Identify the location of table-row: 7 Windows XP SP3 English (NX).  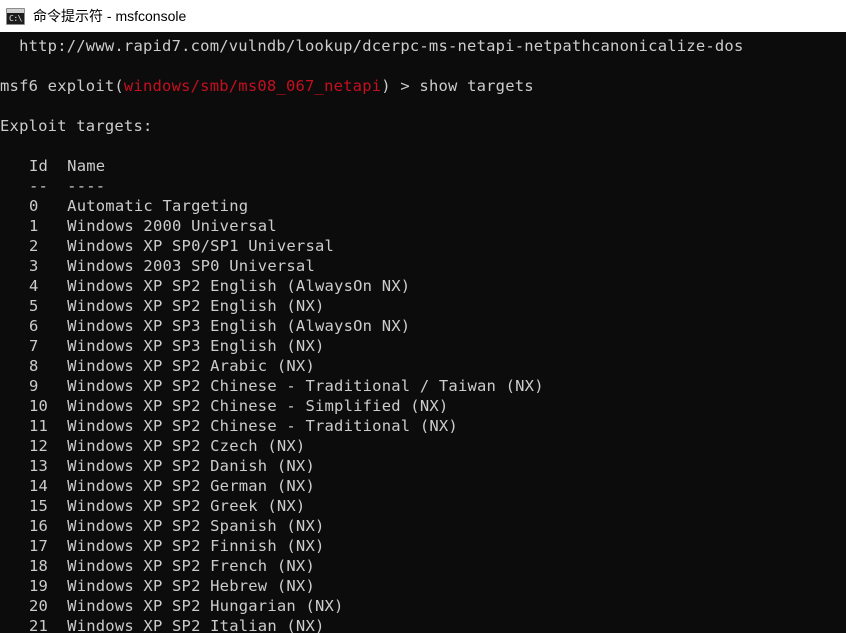
(423, 346).